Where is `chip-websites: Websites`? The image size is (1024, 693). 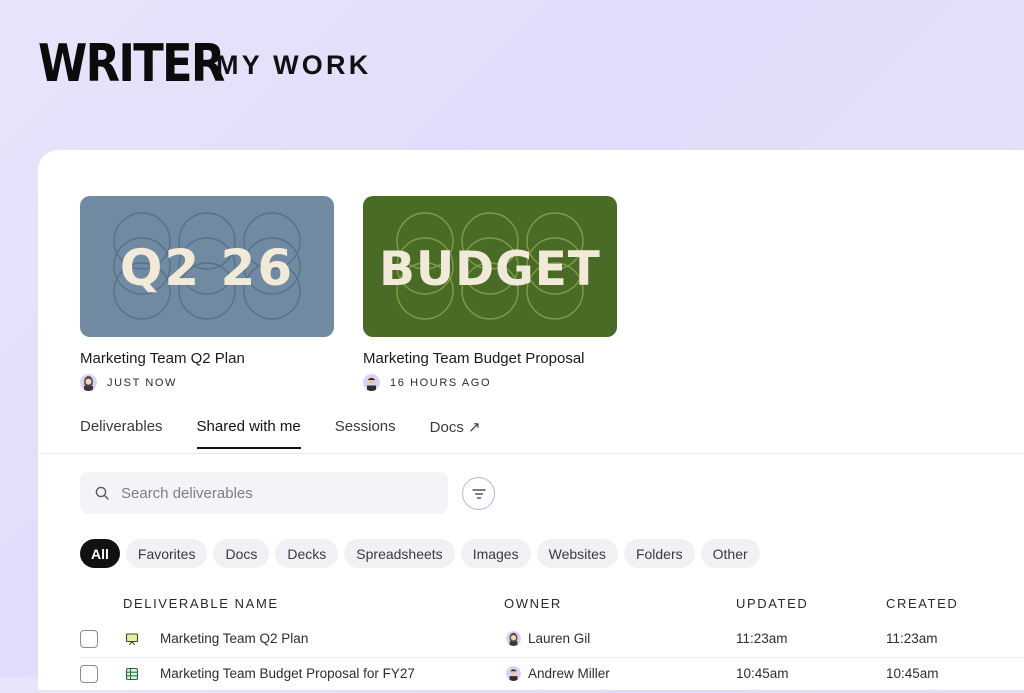
chip-websites: Websites is located at coordinates (577, 553).